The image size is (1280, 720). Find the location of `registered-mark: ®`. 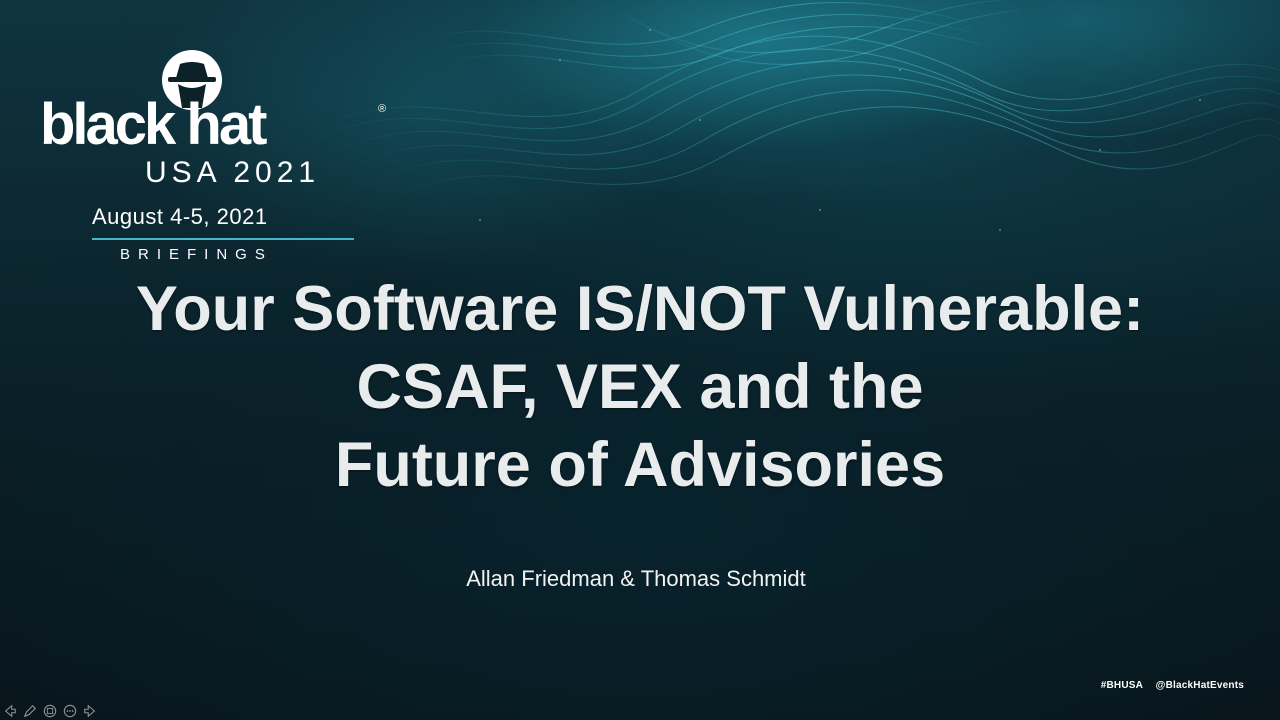

registered-mark: ® is located at coordinates (382, 109).